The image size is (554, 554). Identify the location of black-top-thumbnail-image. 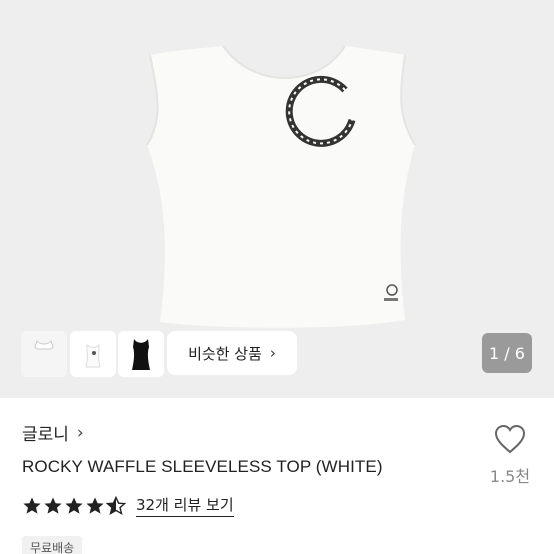
(141, 354).